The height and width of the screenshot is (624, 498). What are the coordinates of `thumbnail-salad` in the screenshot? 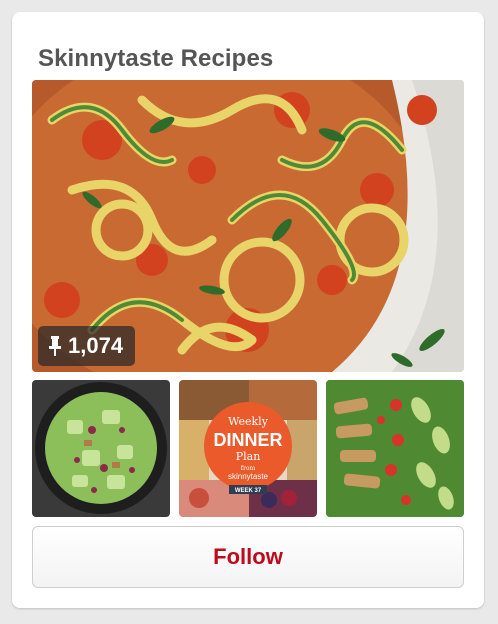 It's located at (101, 448).